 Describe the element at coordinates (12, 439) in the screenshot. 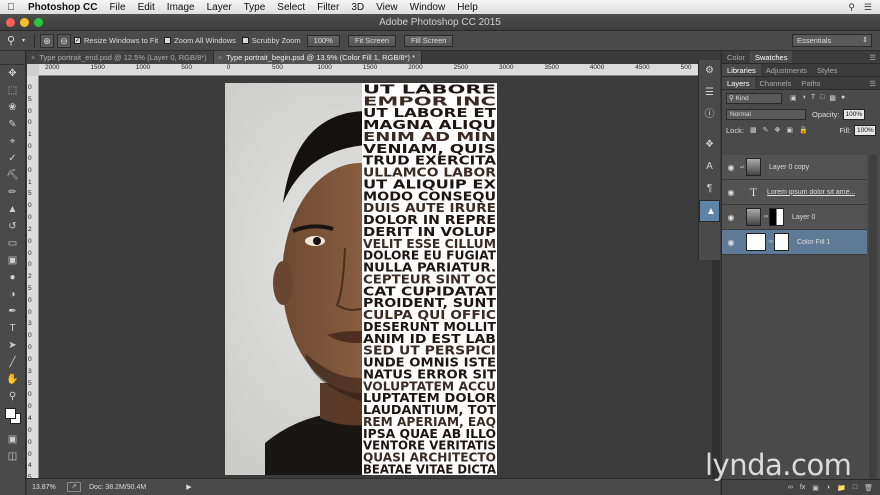

I see `quick-mask-icon: ▣` at that location.